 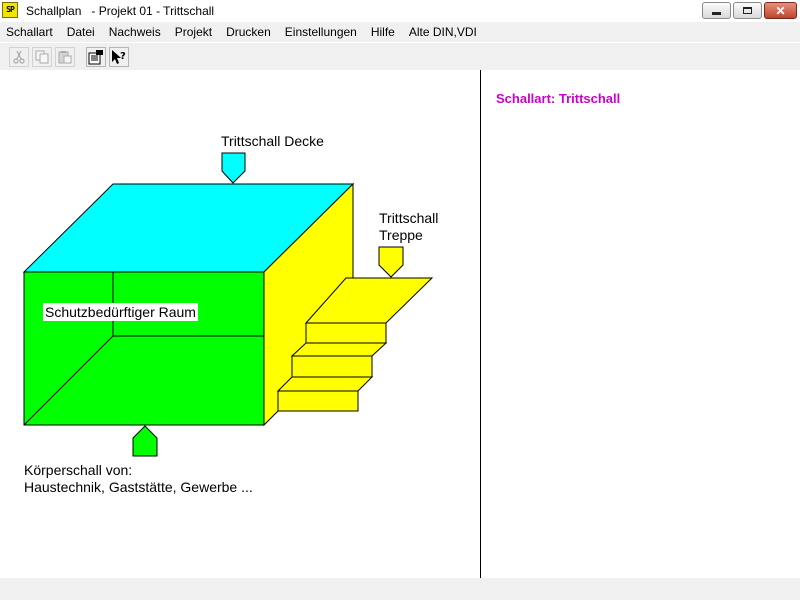 I want to click on menu-alte-din-vdi: Alte DIN,VDI, so click(x=443, y=32).